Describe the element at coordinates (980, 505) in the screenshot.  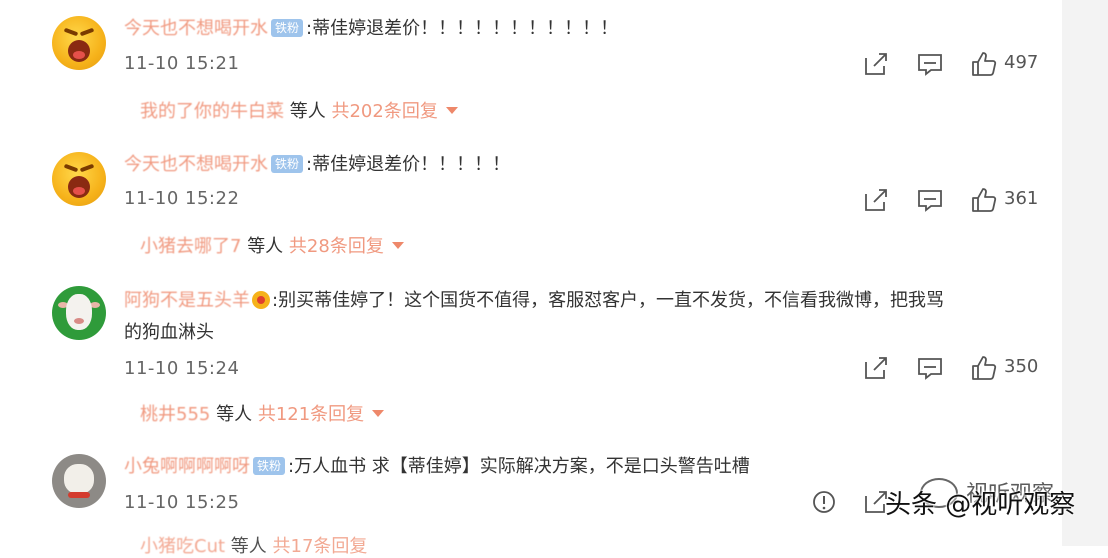
I see `watermark-text: 头条 @视听观察` at that location.